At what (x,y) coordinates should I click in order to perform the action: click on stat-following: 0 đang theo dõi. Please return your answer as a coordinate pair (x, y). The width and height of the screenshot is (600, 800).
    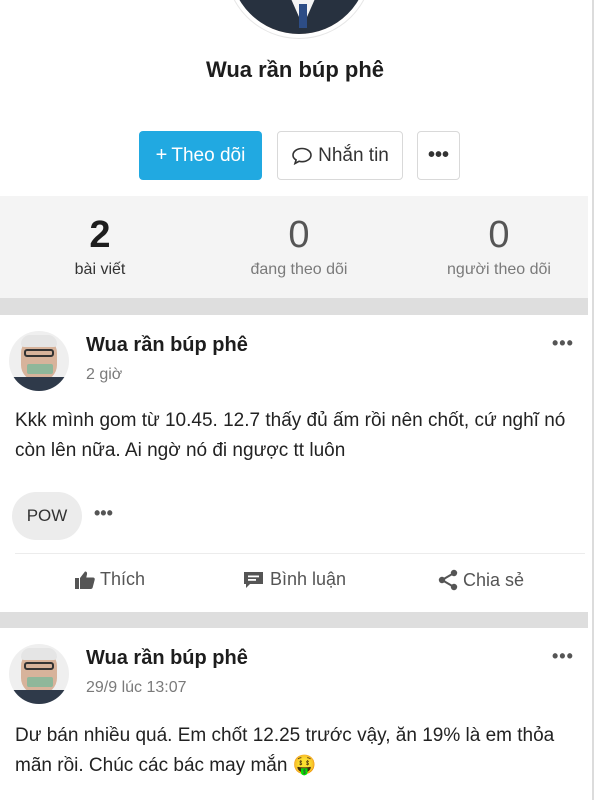
    Looking at the image, I should click on (299, 245).